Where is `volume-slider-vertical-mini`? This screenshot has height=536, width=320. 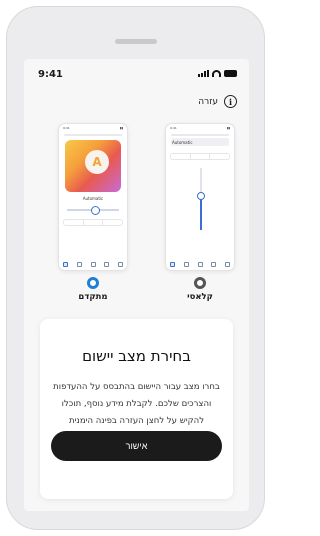 volume-slider-vertical-mini is located at coordinates (201, 199).